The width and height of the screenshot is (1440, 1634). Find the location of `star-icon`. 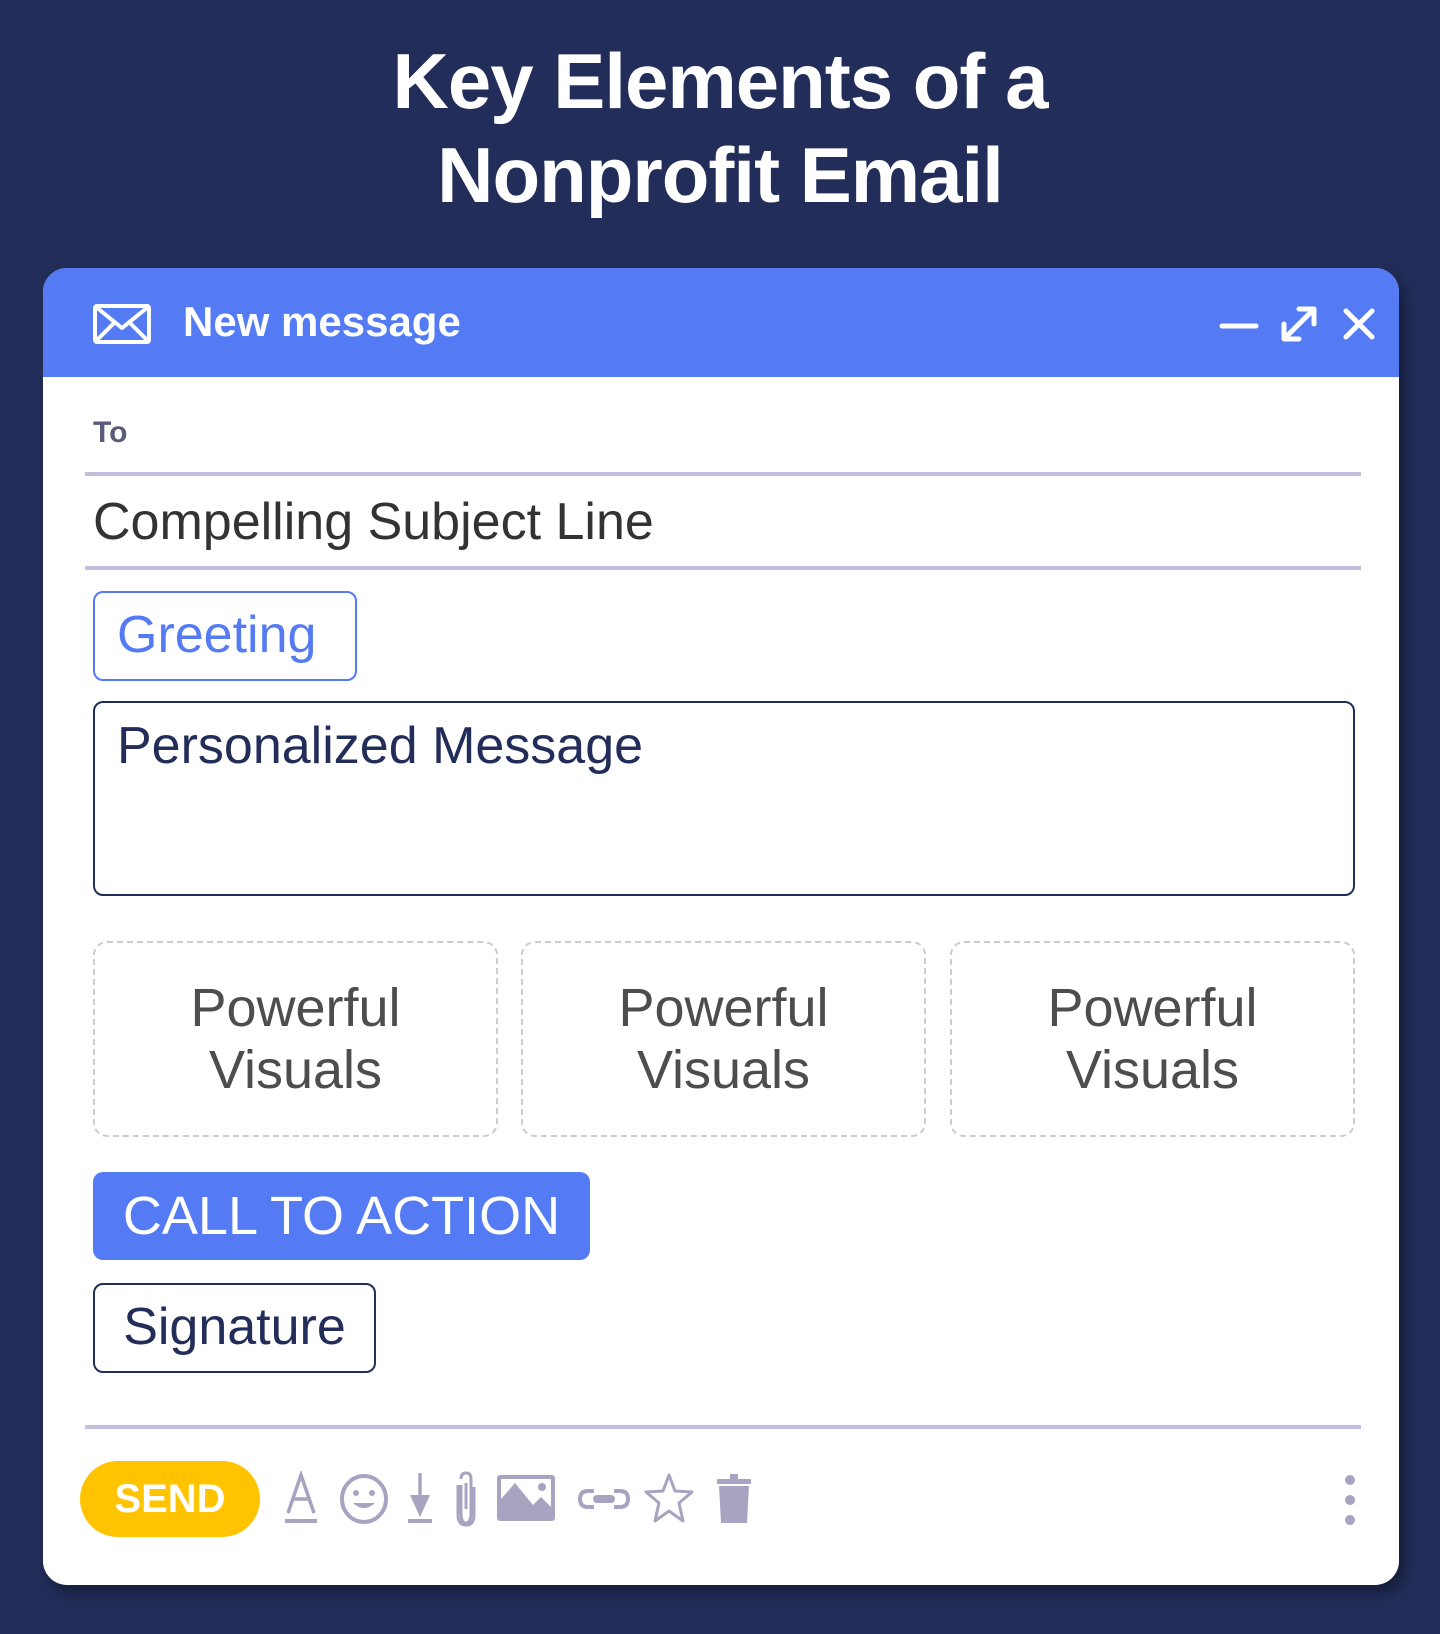

star-icon is located at coordinates (669, 1499).